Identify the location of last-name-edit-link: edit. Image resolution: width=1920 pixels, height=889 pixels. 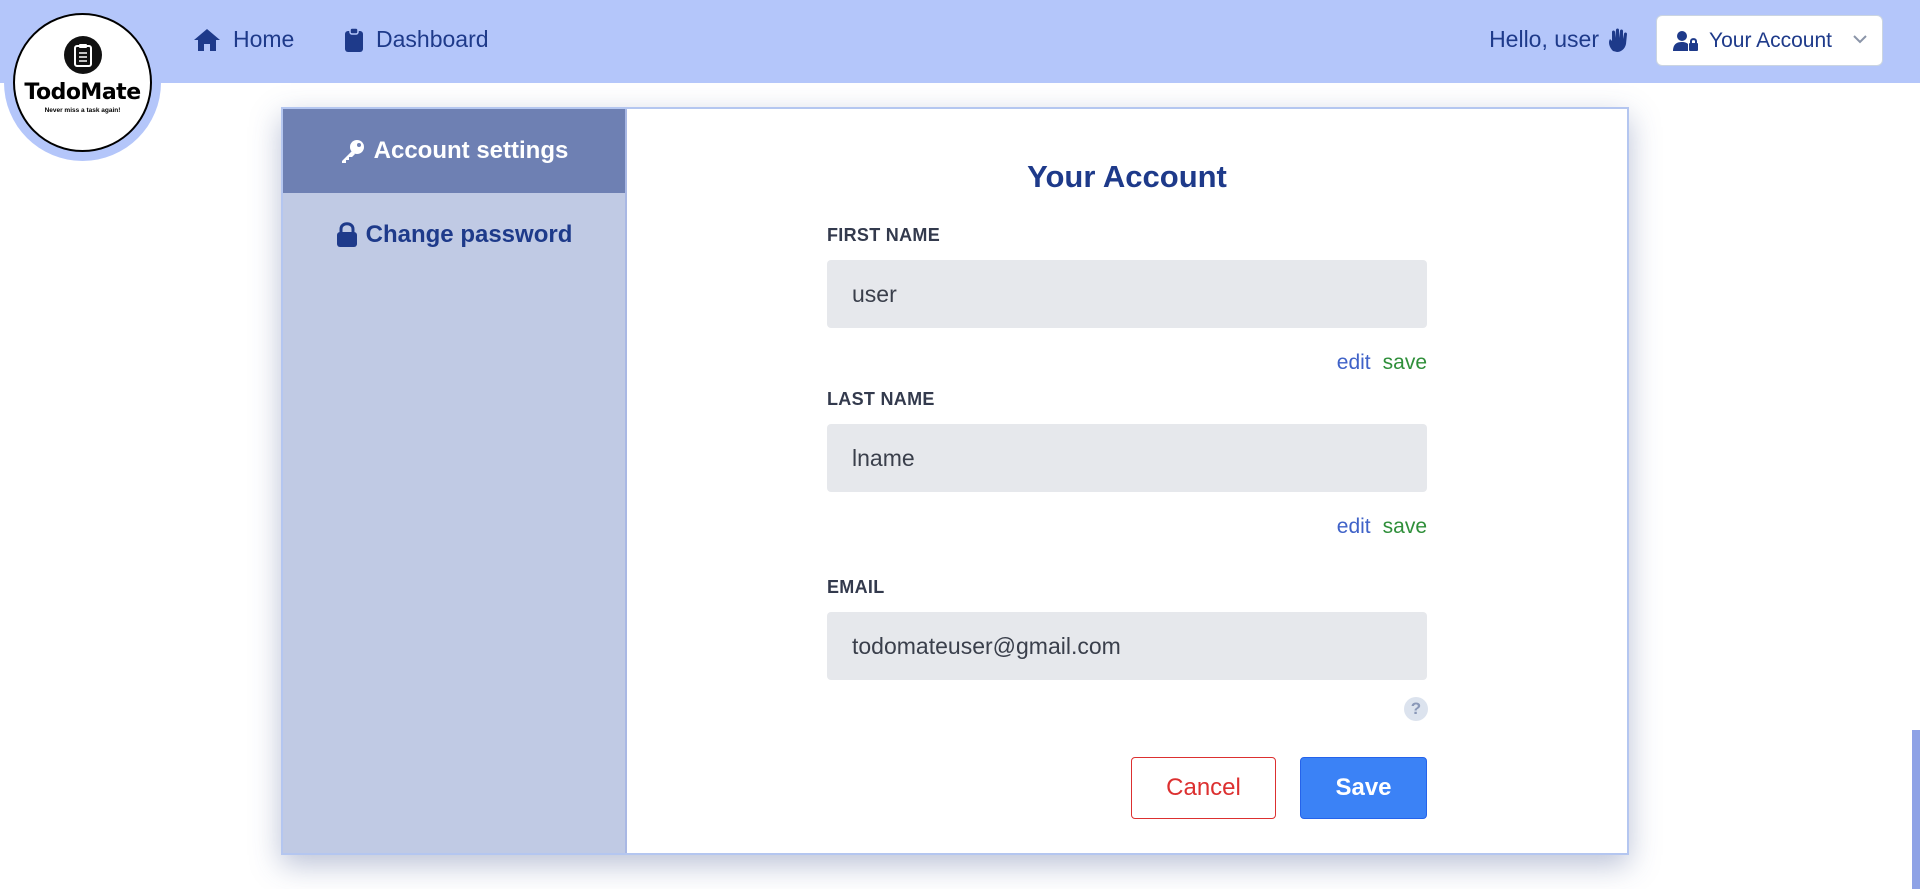
(1354, 527).